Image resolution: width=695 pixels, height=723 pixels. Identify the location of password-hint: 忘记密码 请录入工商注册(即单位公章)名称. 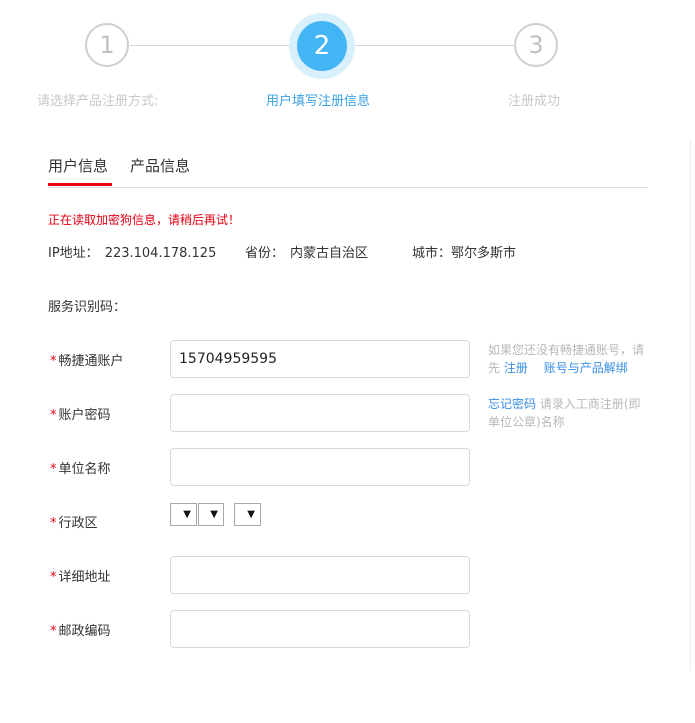
(569, 413).